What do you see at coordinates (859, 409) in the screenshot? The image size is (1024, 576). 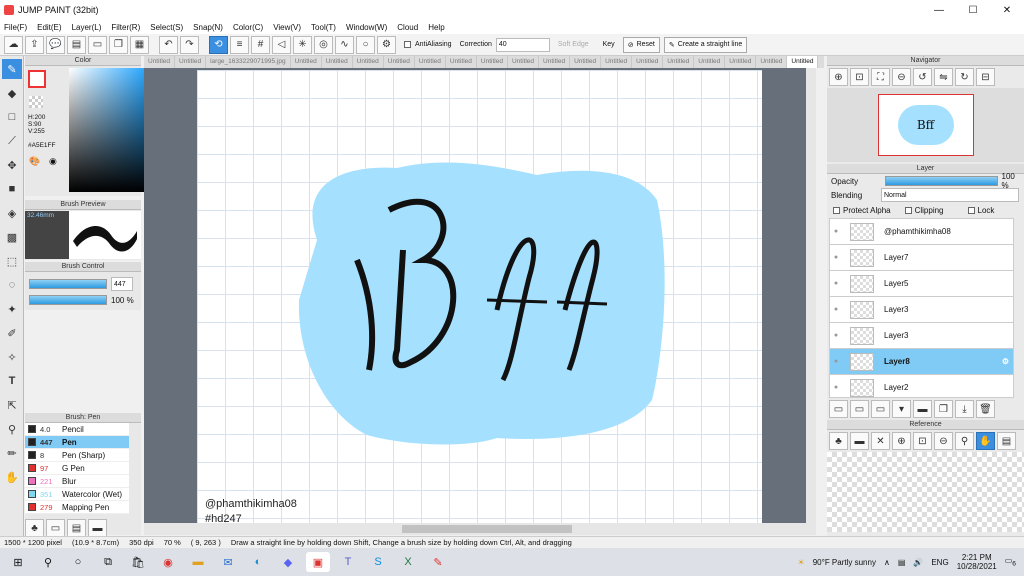 I see `new-layer-8bit-icon: ▭` at bounding box center [859, 409].